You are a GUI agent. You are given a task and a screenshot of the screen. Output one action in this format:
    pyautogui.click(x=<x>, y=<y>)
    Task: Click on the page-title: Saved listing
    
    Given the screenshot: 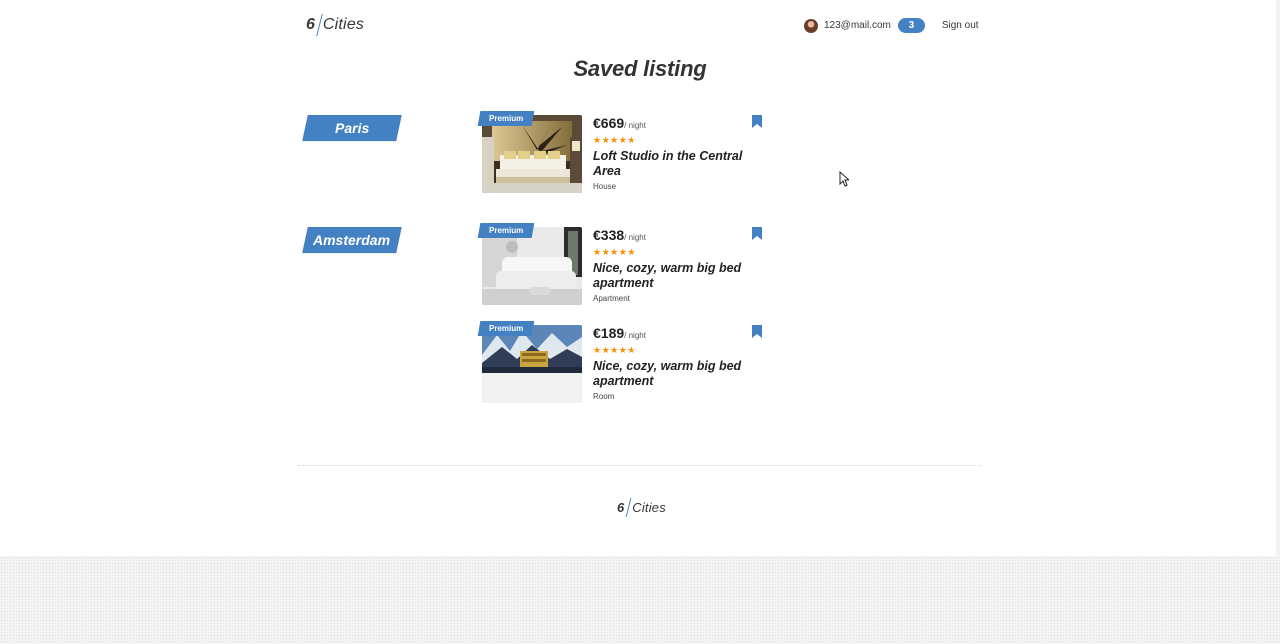 What is the action you would take?
    pyautogui.click(x=640, y=68)
    